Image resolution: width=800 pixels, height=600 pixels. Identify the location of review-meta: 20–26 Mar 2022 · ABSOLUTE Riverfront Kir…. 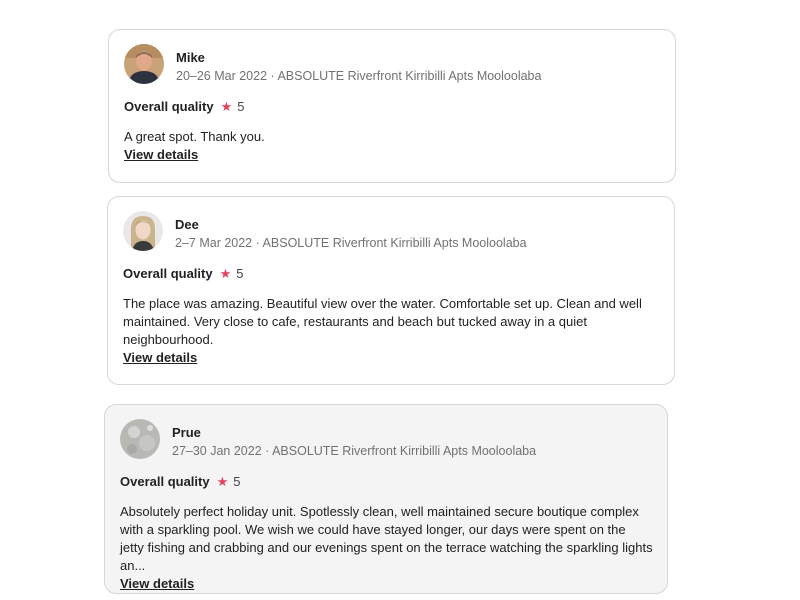
(359, 76).